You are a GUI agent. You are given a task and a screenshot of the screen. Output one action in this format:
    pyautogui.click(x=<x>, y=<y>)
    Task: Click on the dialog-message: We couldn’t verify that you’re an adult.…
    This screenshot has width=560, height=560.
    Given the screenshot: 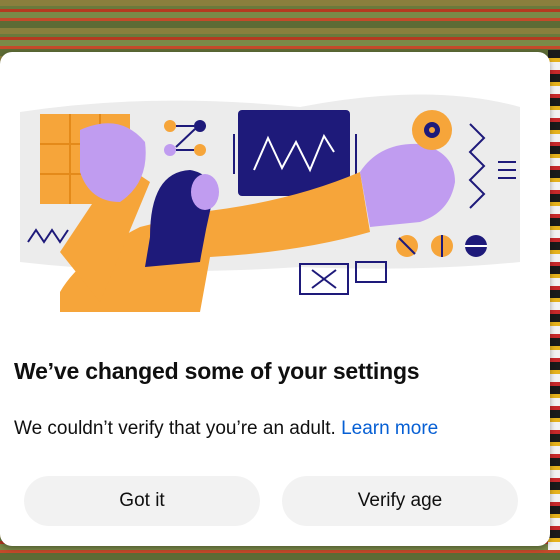 What is the action you would take?
    pyautogui.click(x=226, y=429)
    